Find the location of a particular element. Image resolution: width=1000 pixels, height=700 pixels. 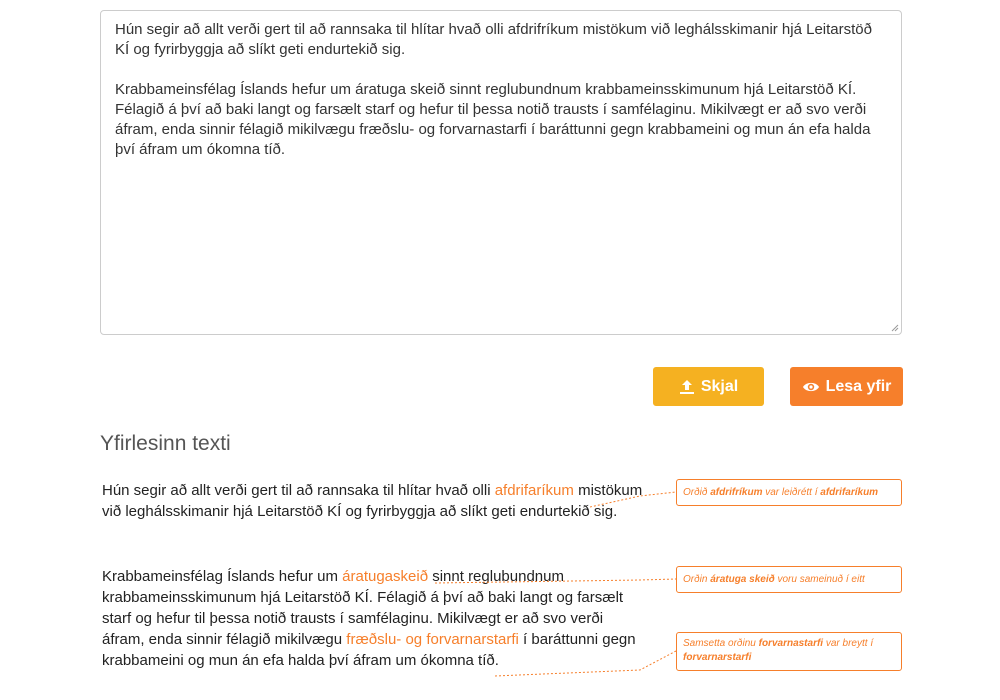

correction-highlight: afdrifaríkum is located at coordinates (534, 490).